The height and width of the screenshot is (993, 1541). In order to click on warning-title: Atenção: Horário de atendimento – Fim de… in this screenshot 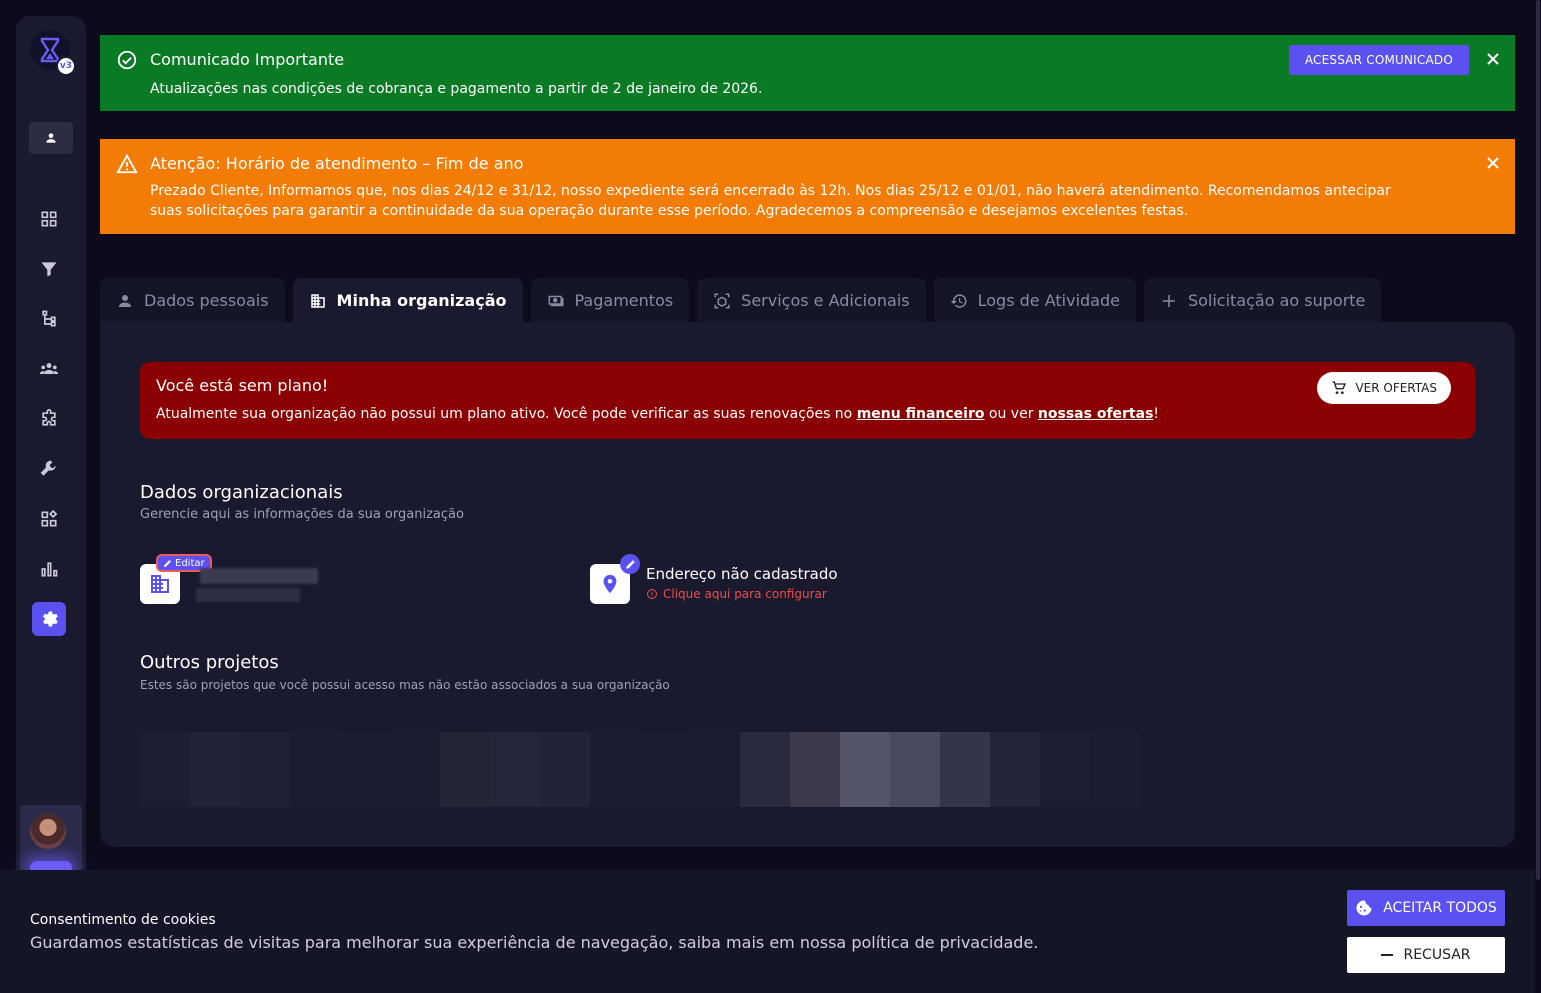, I will do `click(337, 163)`.